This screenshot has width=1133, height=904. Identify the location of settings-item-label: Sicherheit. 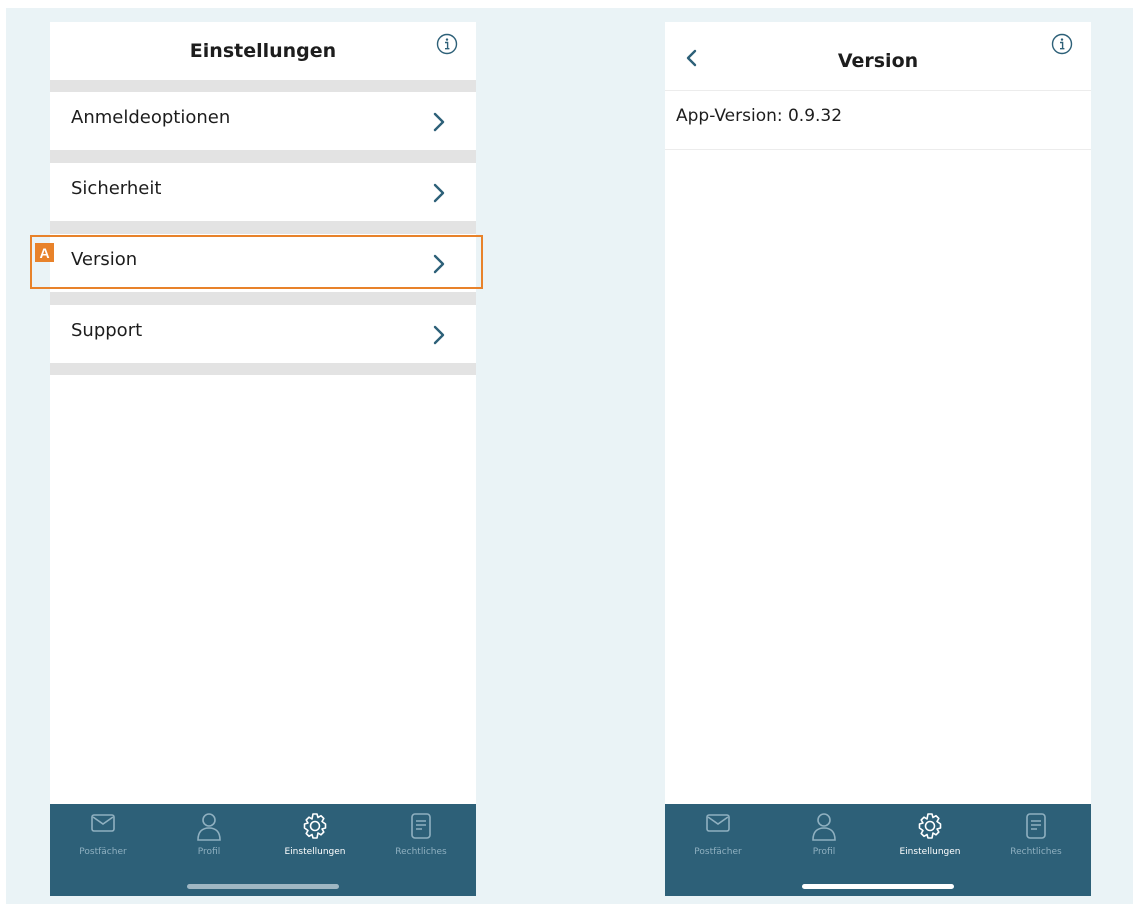
(116, 188).